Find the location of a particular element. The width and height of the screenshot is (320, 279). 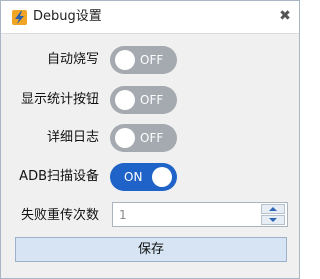

fail-retry-input is located at coordinates (189, 214).